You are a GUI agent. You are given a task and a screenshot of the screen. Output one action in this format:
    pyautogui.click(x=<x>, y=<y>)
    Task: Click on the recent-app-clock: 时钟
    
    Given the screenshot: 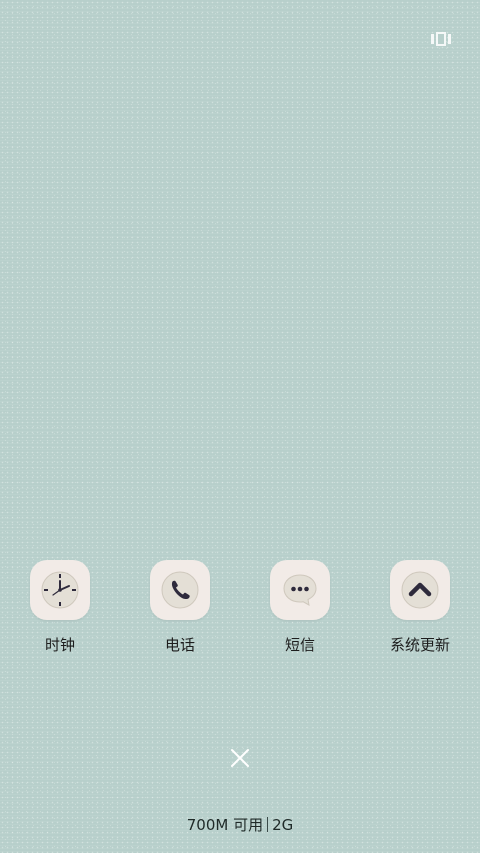 What is the action you would take?
    pyautogui.click(x=60, y=607)
    